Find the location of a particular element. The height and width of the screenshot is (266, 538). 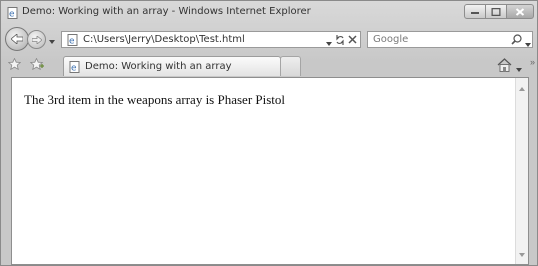

magnifier-icon is located at coordinates (516, 41).